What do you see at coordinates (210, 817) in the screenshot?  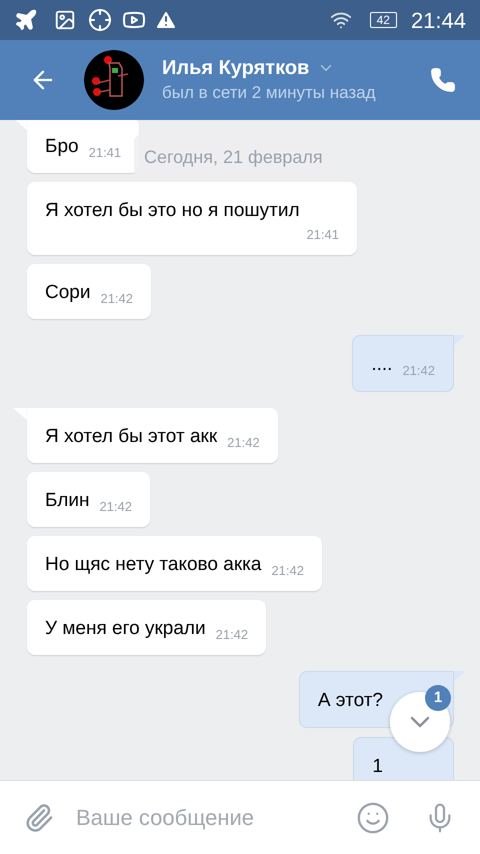 I see `message-input: Ваше сообщение` at bounding box center [210, 817].